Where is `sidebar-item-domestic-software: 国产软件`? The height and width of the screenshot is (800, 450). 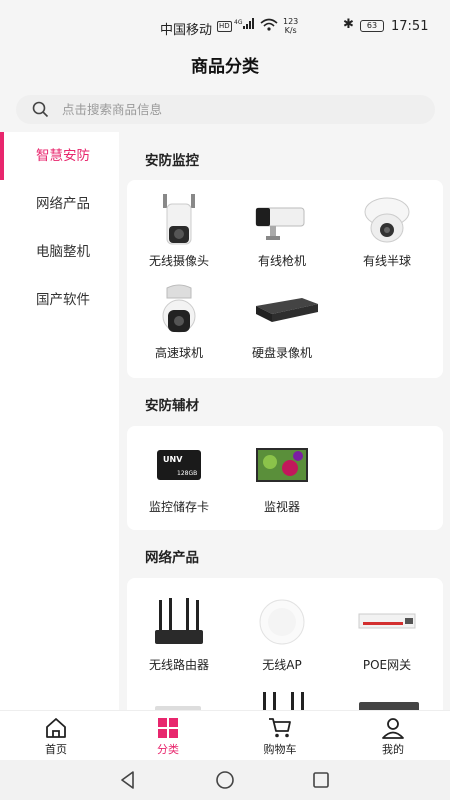 sidebar-item-domestic-software: 国产软件 is located at coordinates (59, 300).